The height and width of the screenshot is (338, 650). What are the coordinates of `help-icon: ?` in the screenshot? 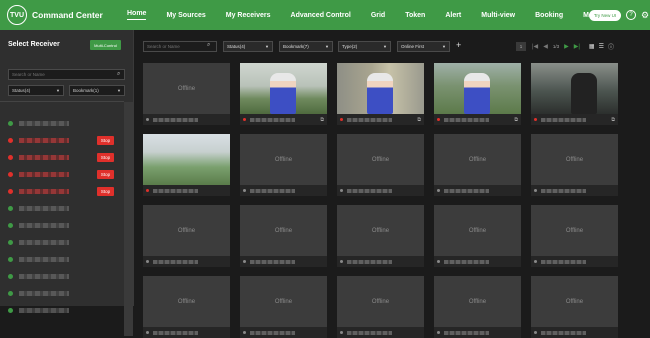 It's located at (631, 15).